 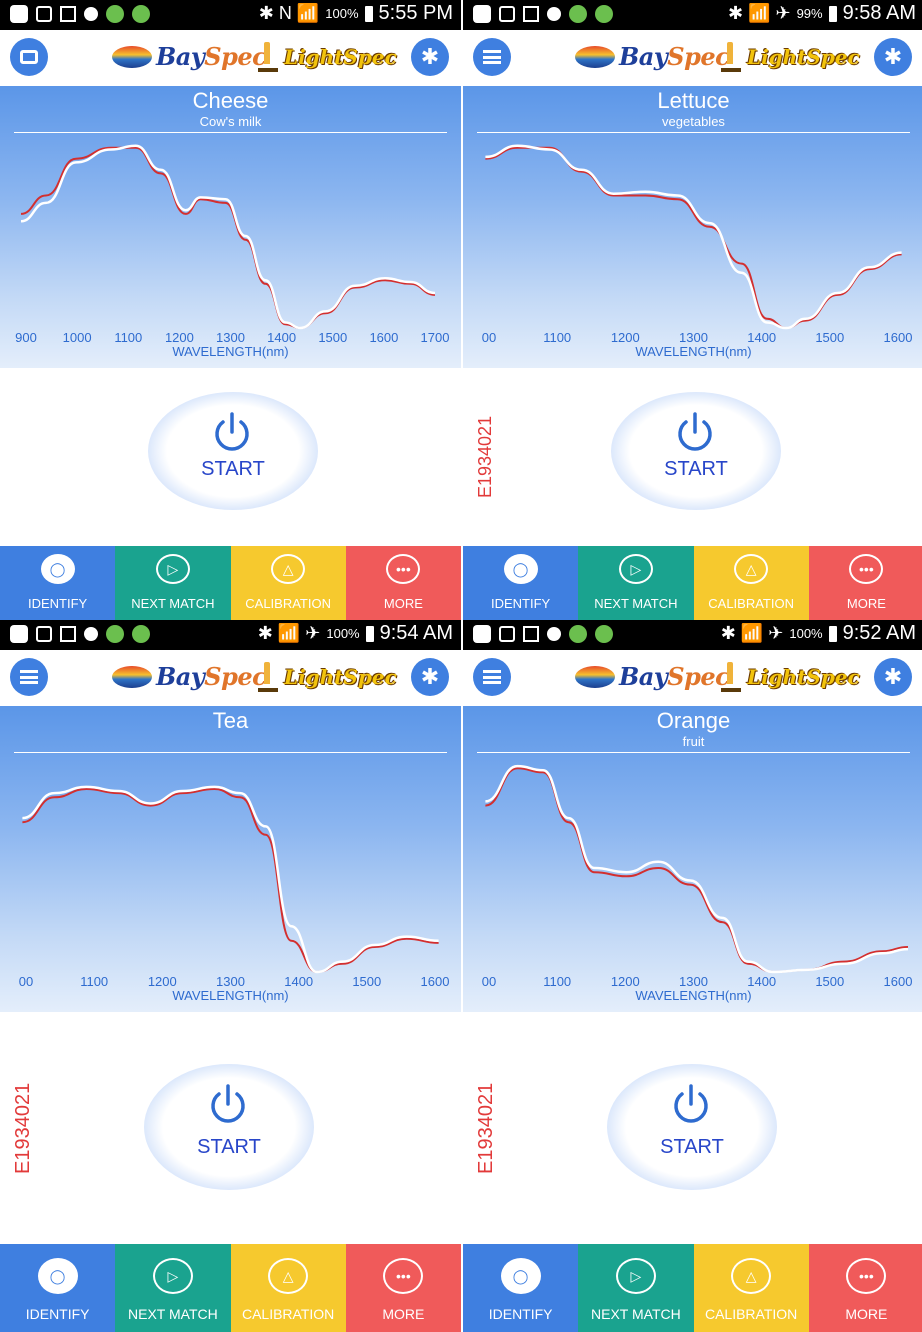 What do you see at coordinates (289, 13) in the screenshot?
I see `status-symbols: ✱ N 📶` at bounding box center [289, 13].